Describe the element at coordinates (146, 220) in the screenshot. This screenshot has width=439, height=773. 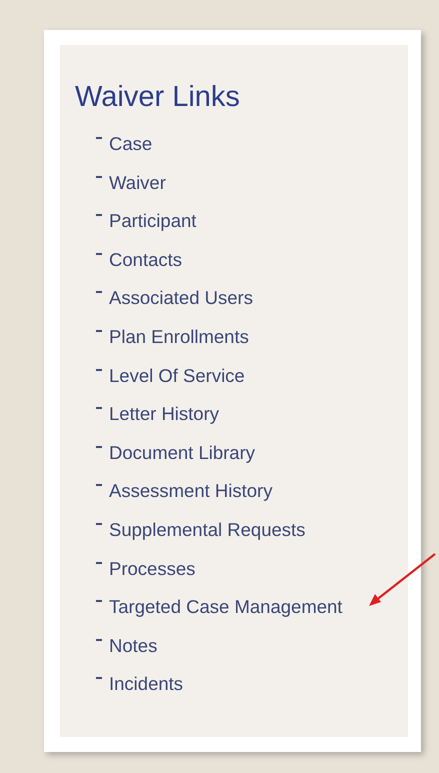
I see `waiver-link: Participant` at that location.